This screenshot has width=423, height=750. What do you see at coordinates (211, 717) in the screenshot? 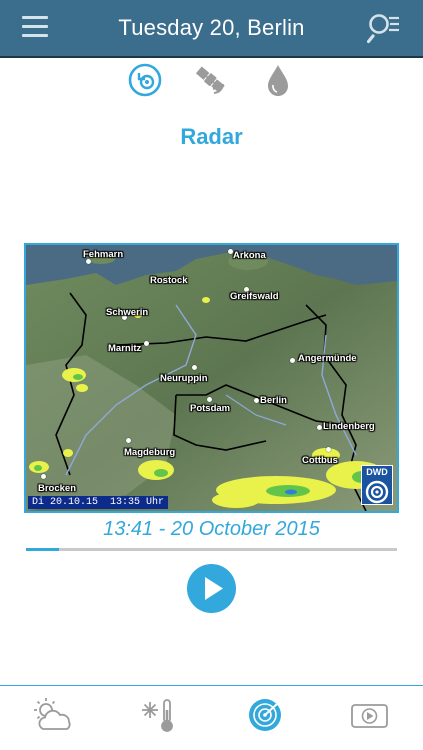
I see `bottom-tab-bar` at bounding box center [211, 717].